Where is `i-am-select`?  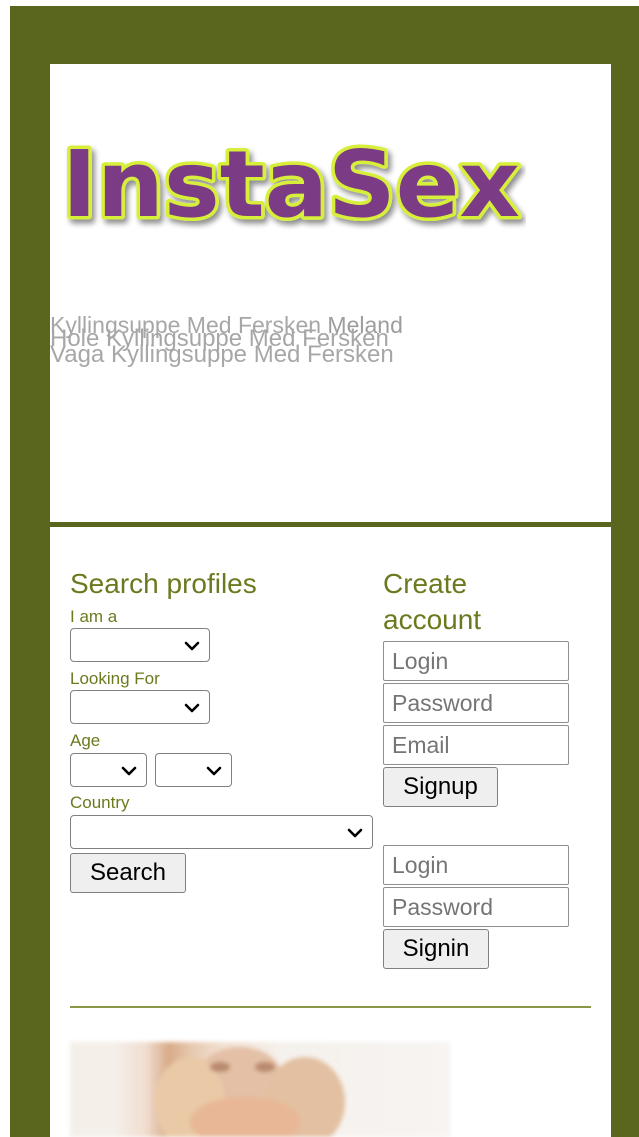 i-am-select is located at coordinates (140, 645).